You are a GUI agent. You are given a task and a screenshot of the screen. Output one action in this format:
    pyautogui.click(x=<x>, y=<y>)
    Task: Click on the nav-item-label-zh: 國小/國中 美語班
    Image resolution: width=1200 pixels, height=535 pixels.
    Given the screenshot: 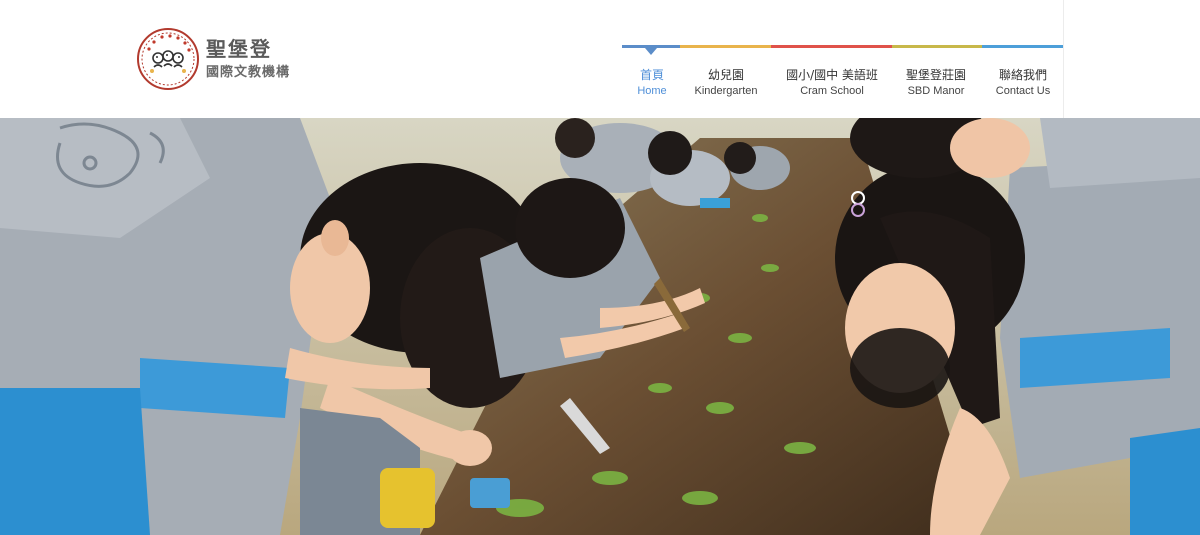 What is the action you would take?
    pyautogui.click(x=832, y=75)
    